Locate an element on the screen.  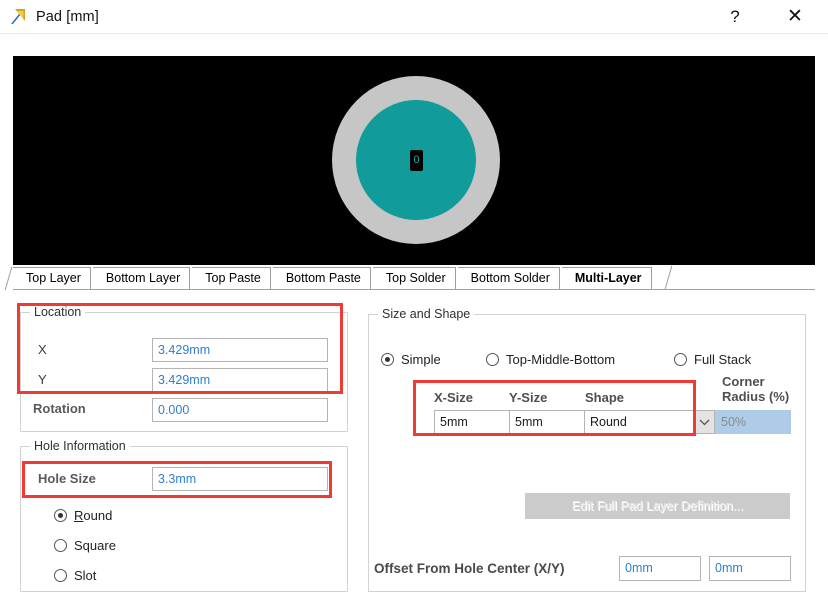
window-title: Pad [mm] is located at coordinates (67, 16).